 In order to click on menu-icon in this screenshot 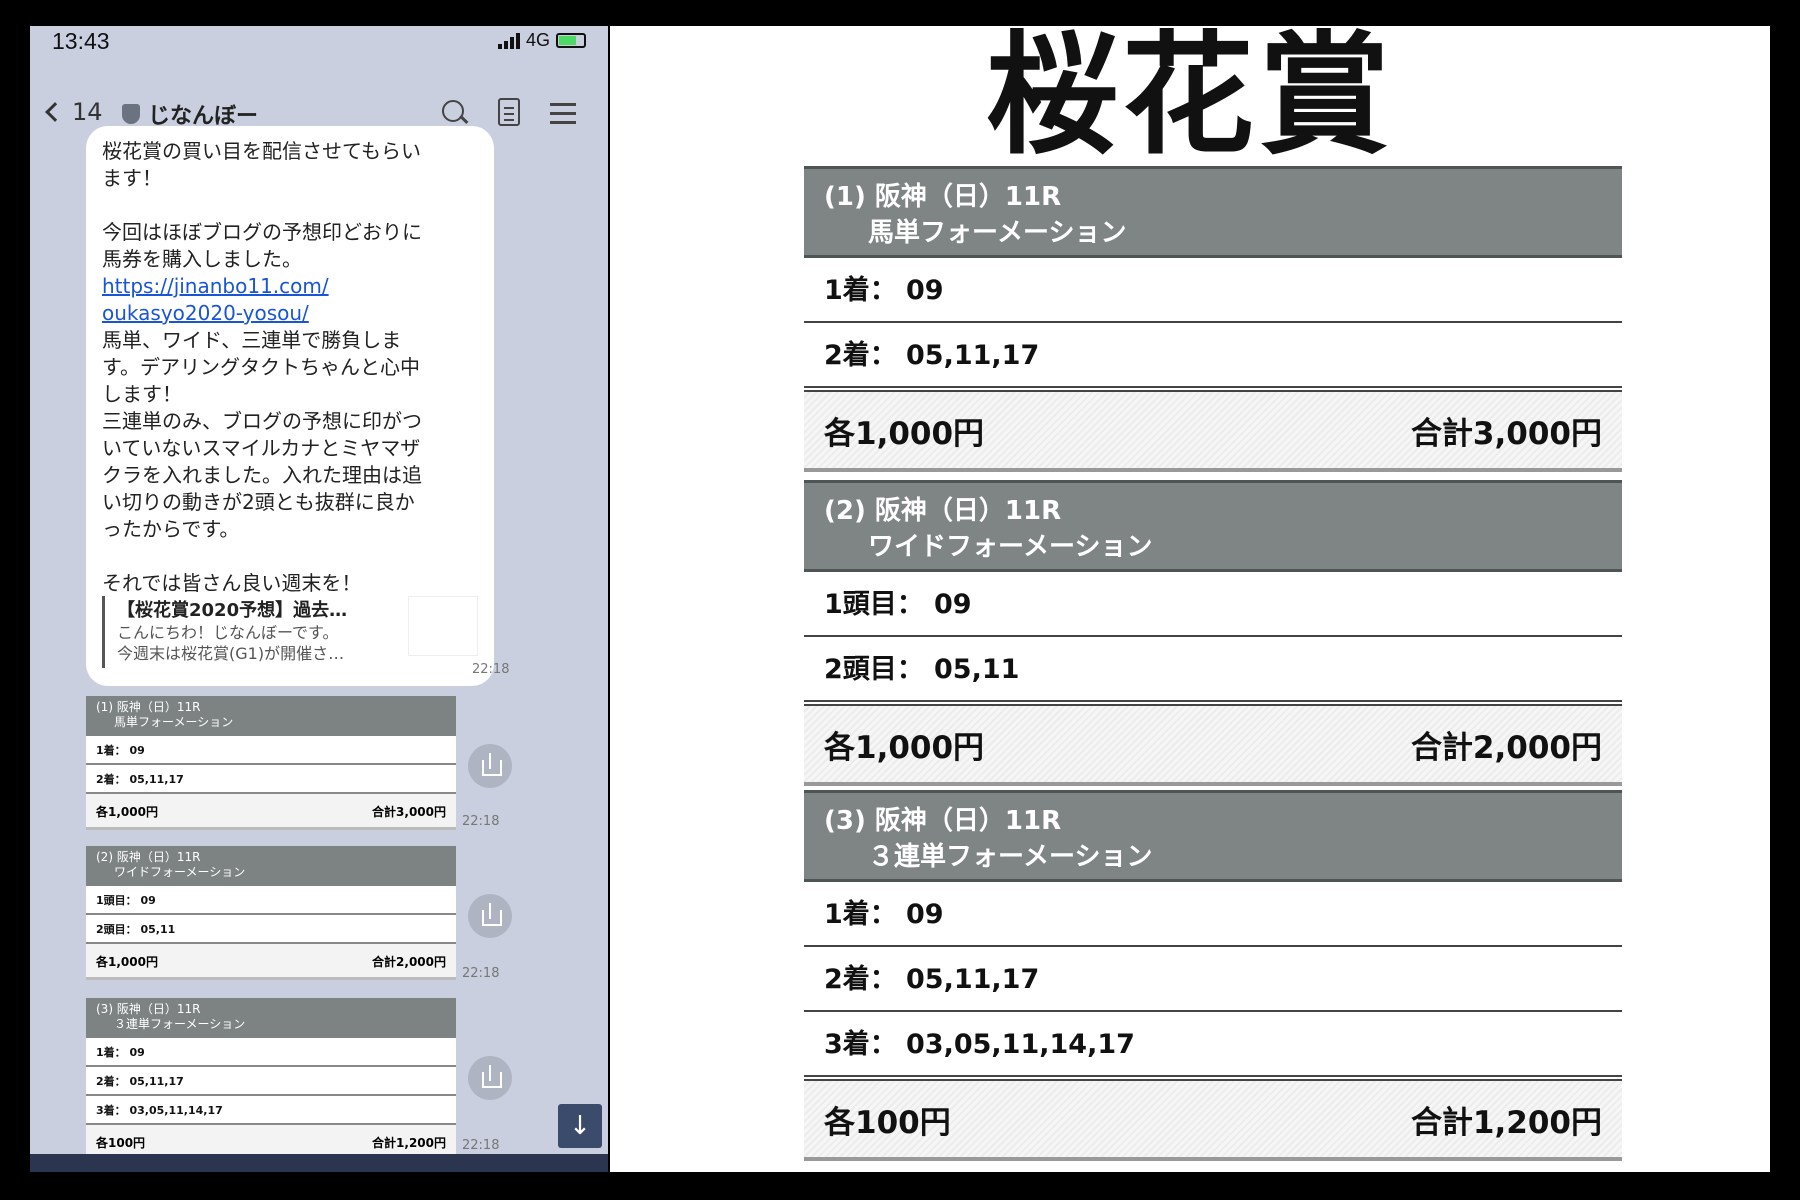, I will do `click(563, 113)`.